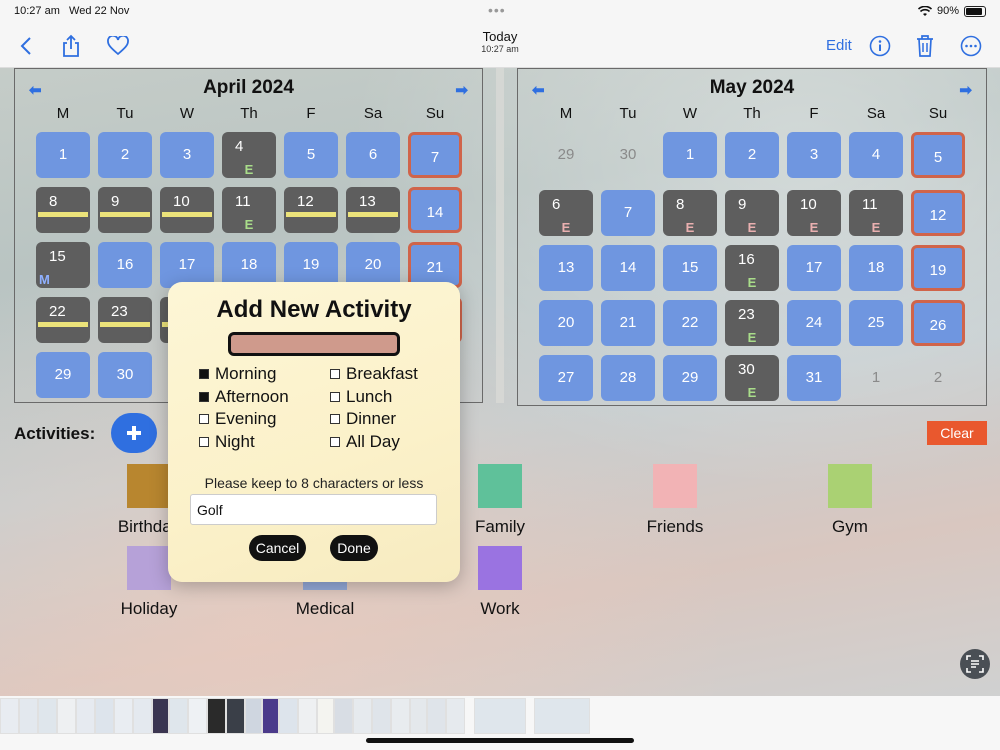  What do you see at coordinates (752, 268) in the screenshot?
I see `day-cell: 16 E` at bounding box center [752, 268].